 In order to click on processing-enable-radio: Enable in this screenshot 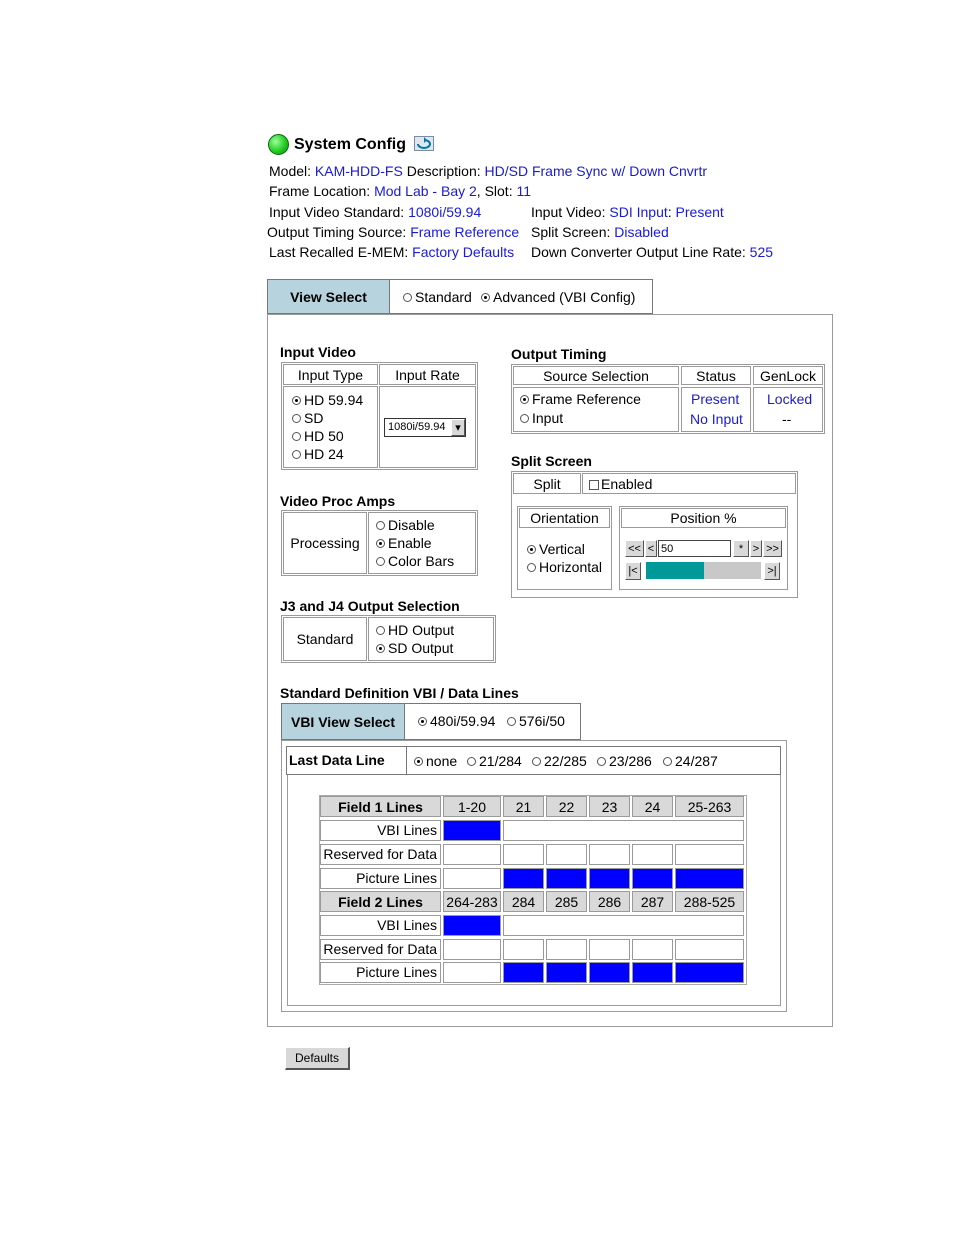, I will do `click(404, 543)`.